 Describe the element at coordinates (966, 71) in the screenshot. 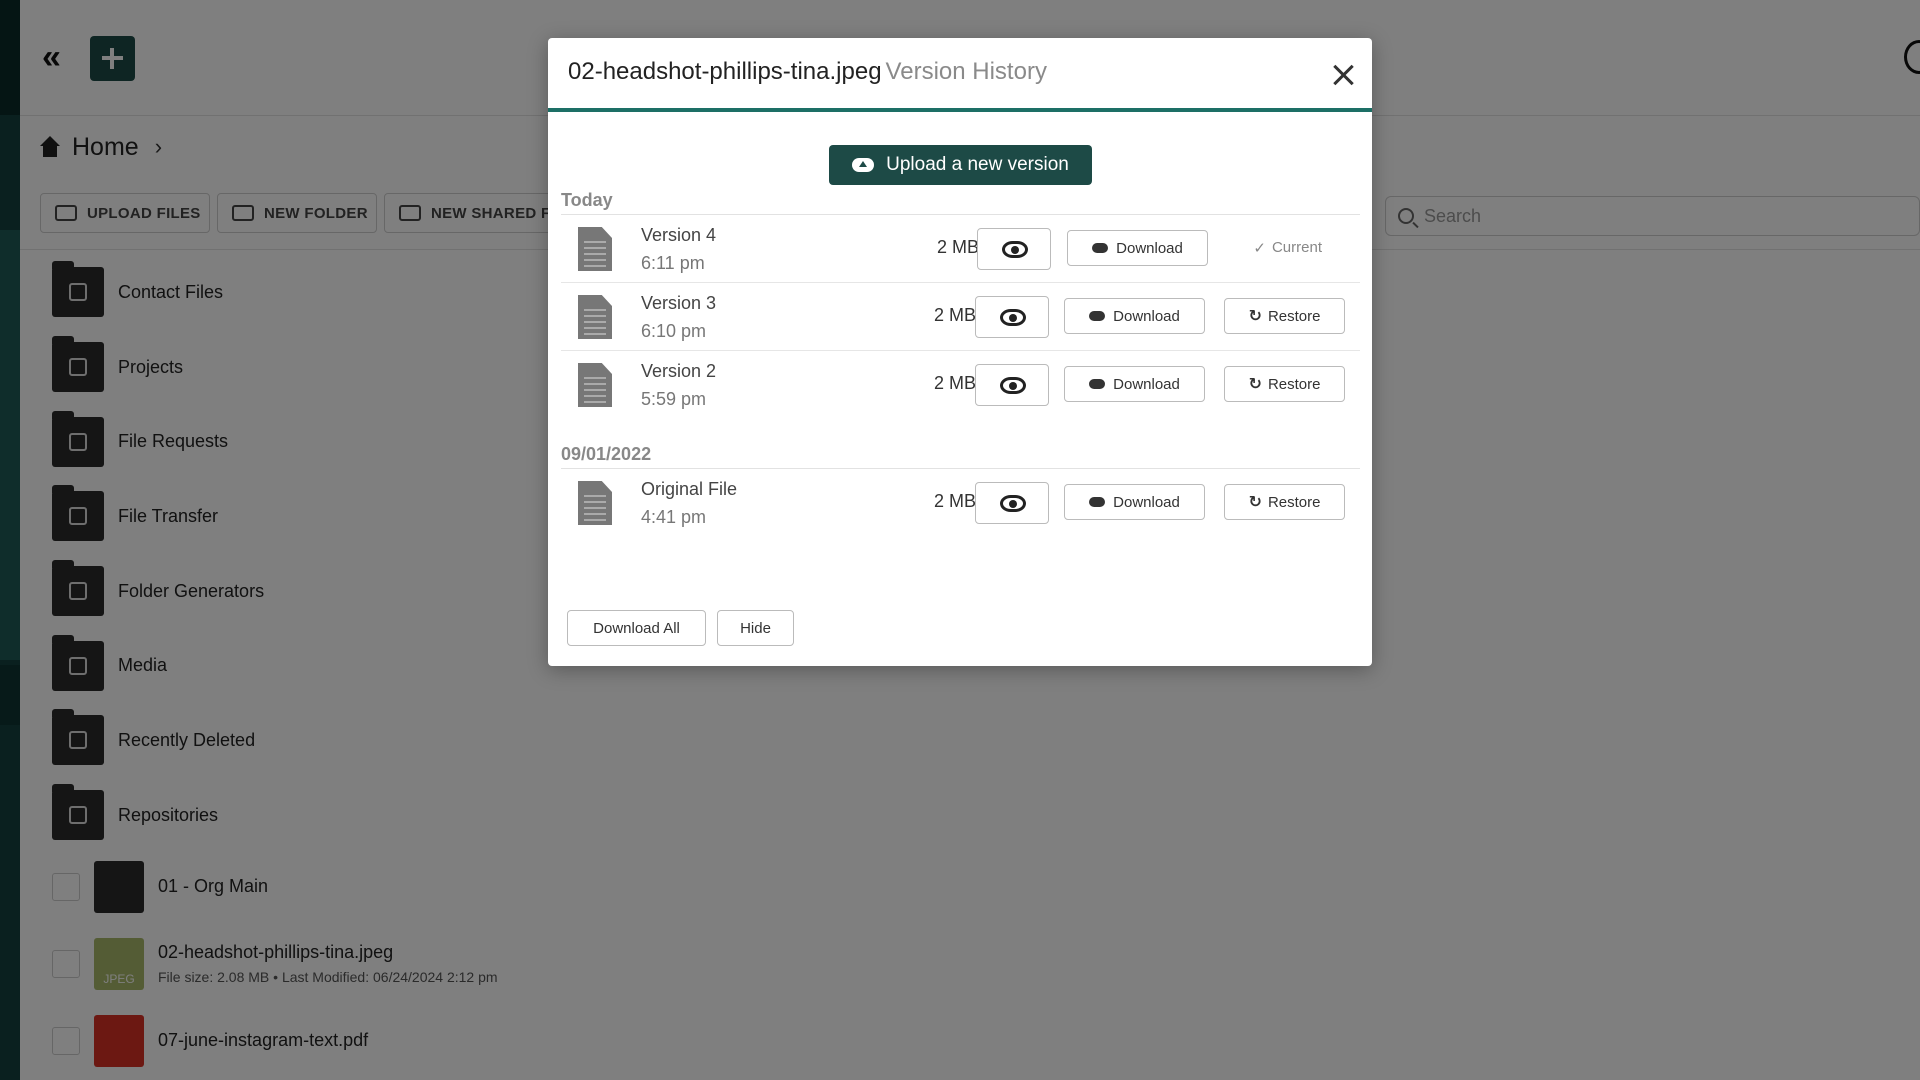

I see `dialog-subtitle: Version History` at that location.